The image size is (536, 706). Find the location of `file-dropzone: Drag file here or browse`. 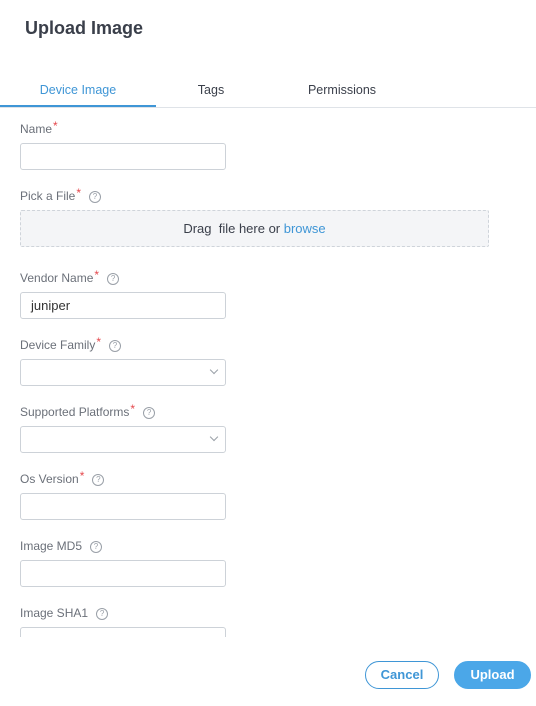

file-dropzone: Drag file here or browse is located at coordinates (254, 228).